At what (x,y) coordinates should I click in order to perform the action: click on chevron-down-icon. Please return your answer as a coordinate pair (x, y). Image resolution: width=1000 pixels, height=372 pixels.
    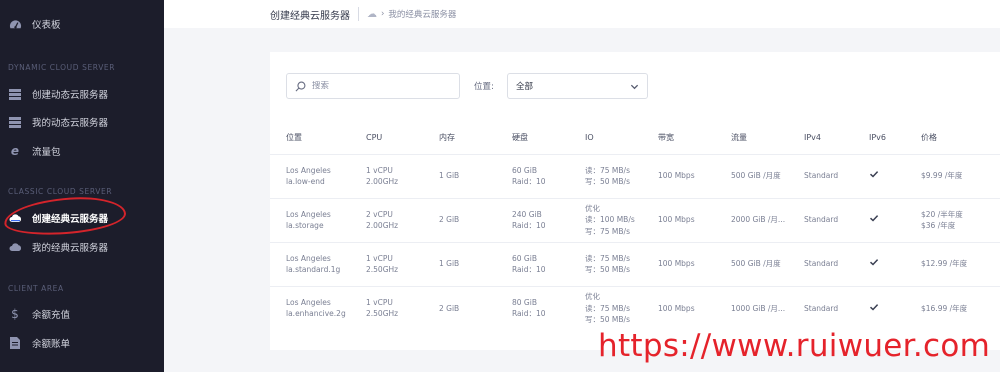
    Looking at the image, I should click on (634, 86).